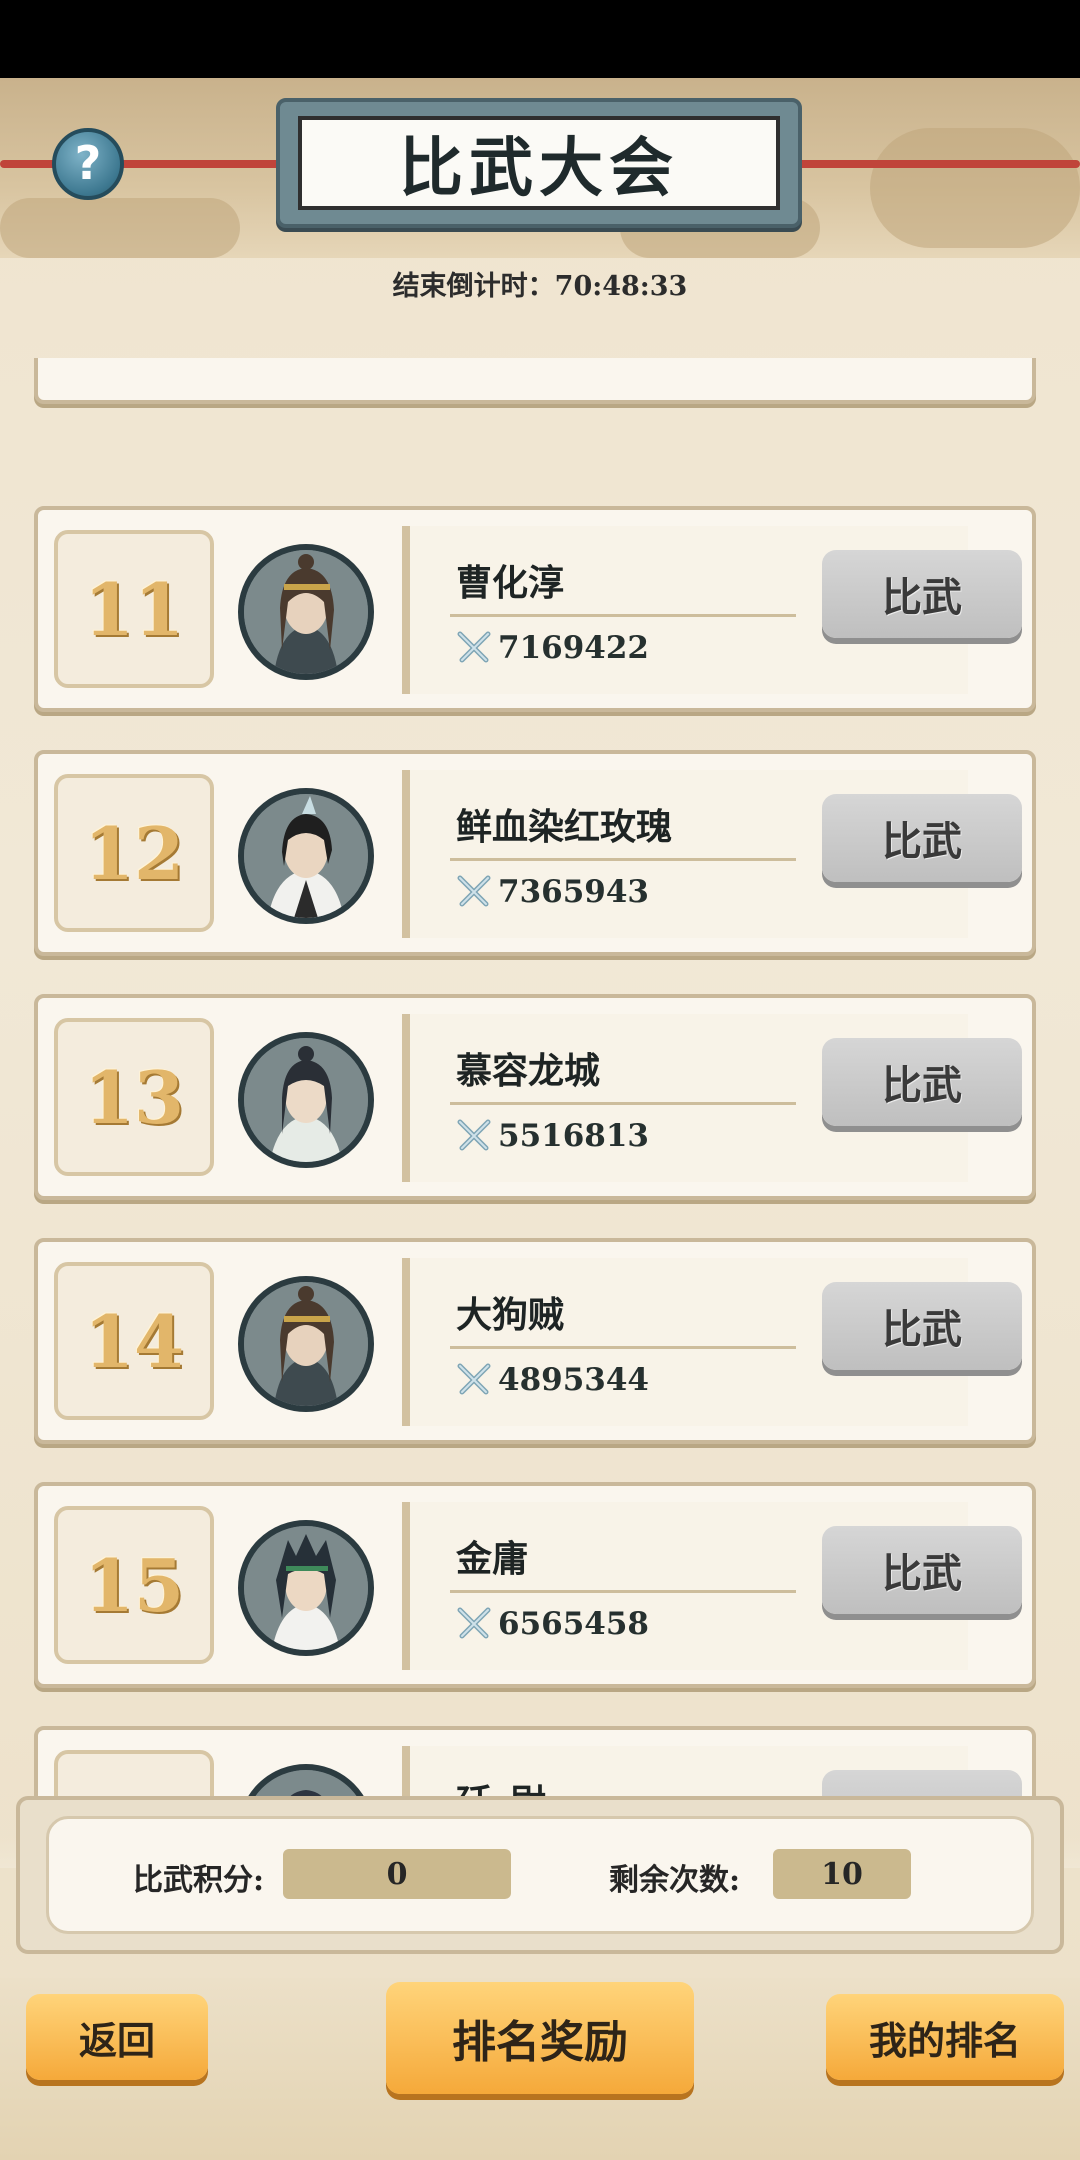  I want to click on score-label: 比武积分:, so click(199, 1880).